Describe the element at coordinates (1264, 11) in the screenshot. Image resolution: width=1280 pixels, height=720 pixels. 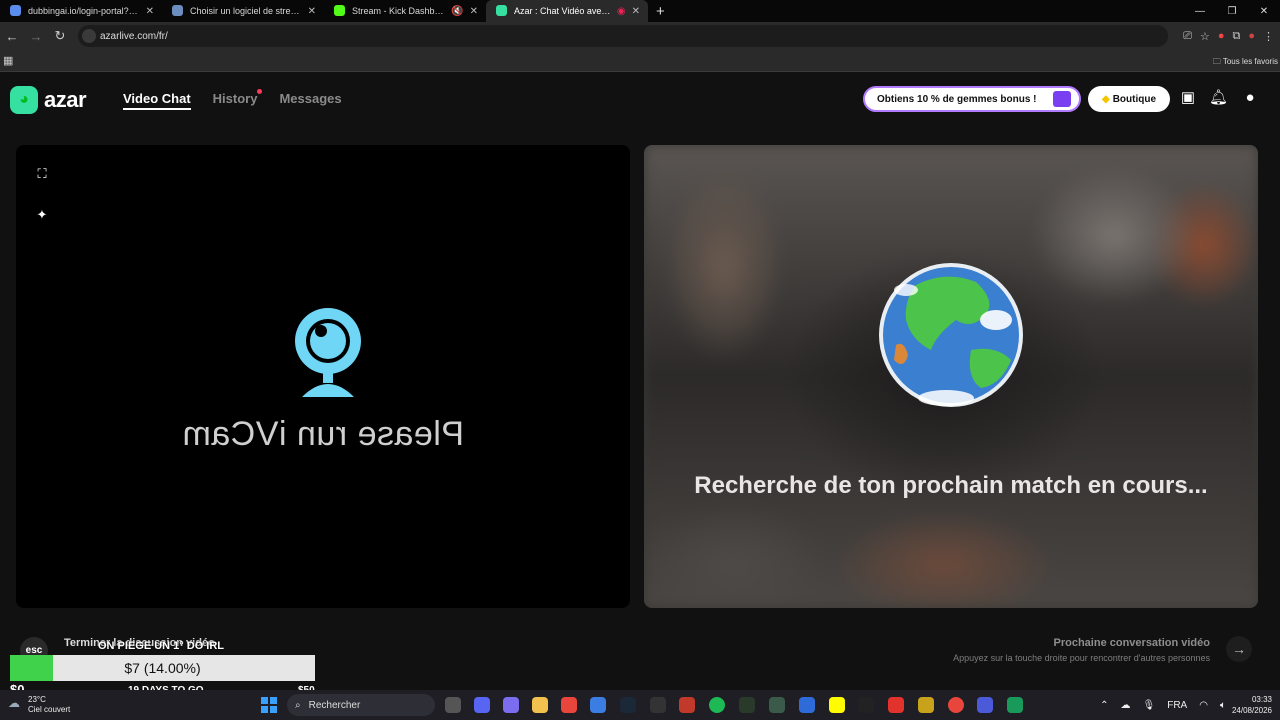
I see `close-window-icon: ✕` at that location.